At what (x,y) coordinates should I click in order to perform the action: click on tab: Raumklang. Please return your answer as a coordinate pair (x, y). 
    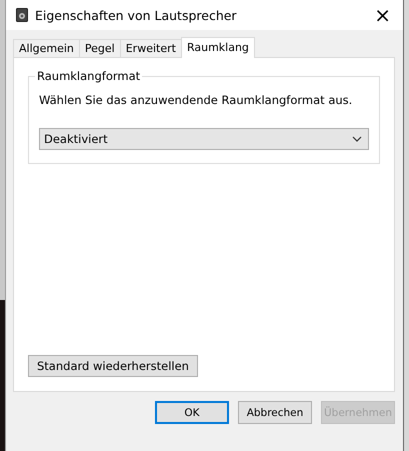
    Looking at the image, I should click on (217, 47).